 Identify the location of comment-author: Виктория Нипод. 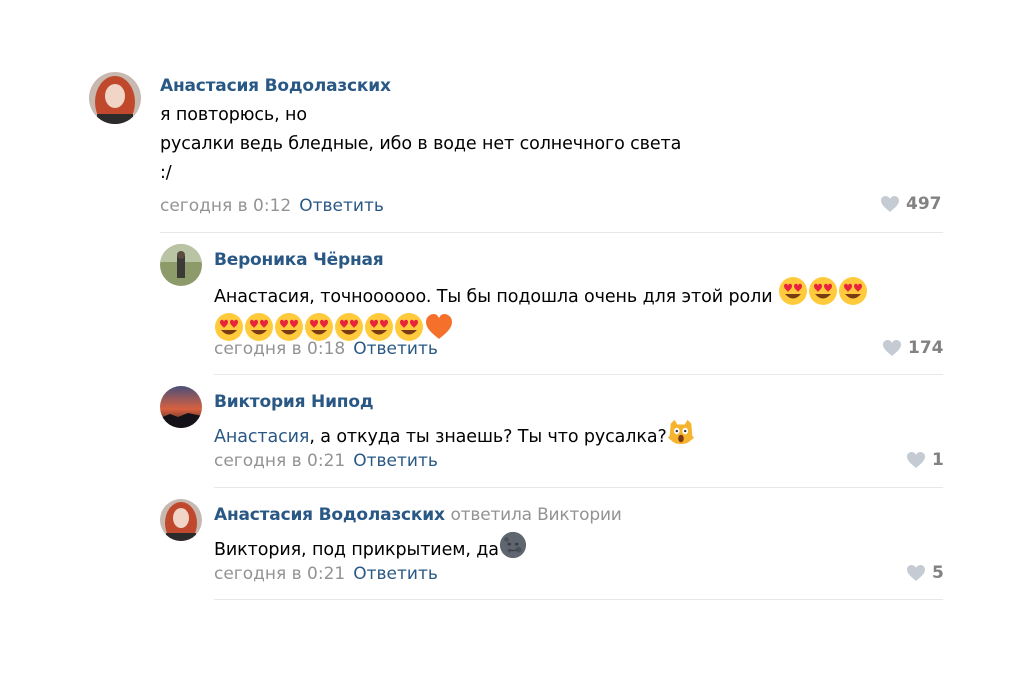
(294, 402).